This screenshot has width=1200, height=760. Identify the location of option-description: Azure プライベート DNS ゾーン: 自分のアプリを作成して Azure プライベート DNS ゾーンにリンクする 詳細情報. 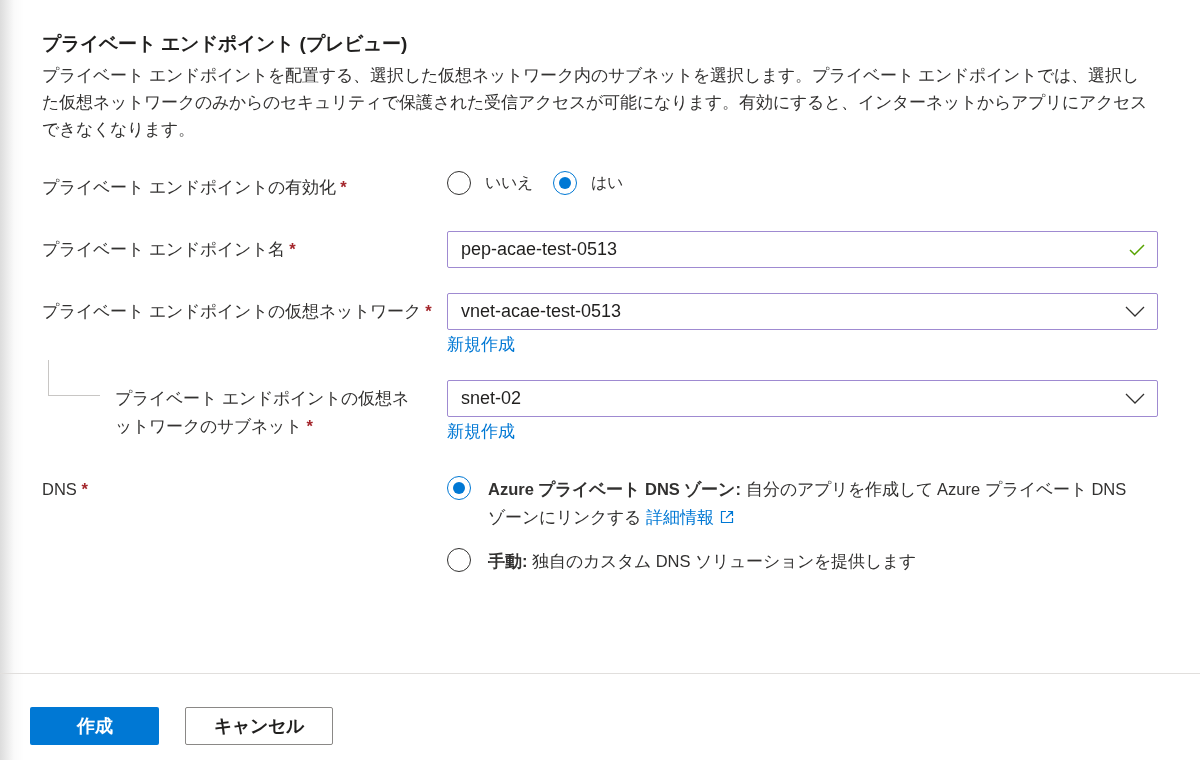
(813, 503).